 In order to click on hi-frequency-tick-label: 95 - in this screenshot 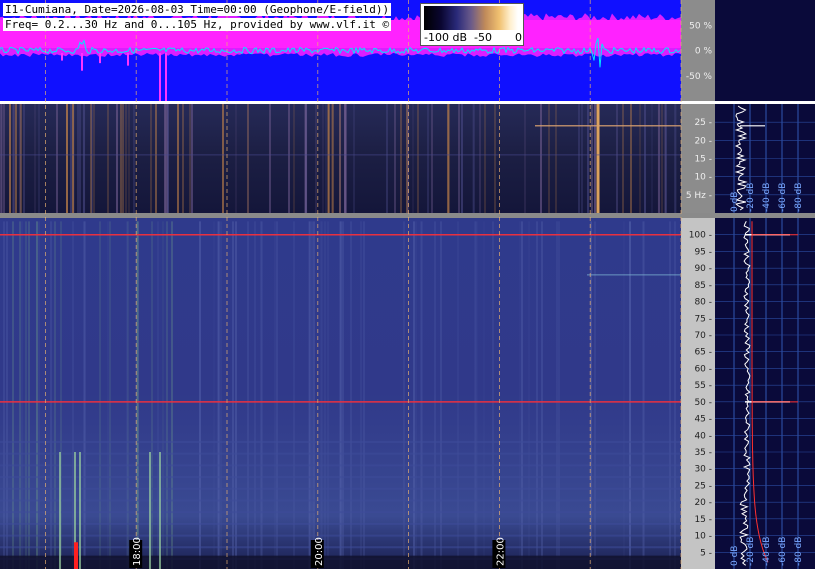, I will do `click(703, 252)`.